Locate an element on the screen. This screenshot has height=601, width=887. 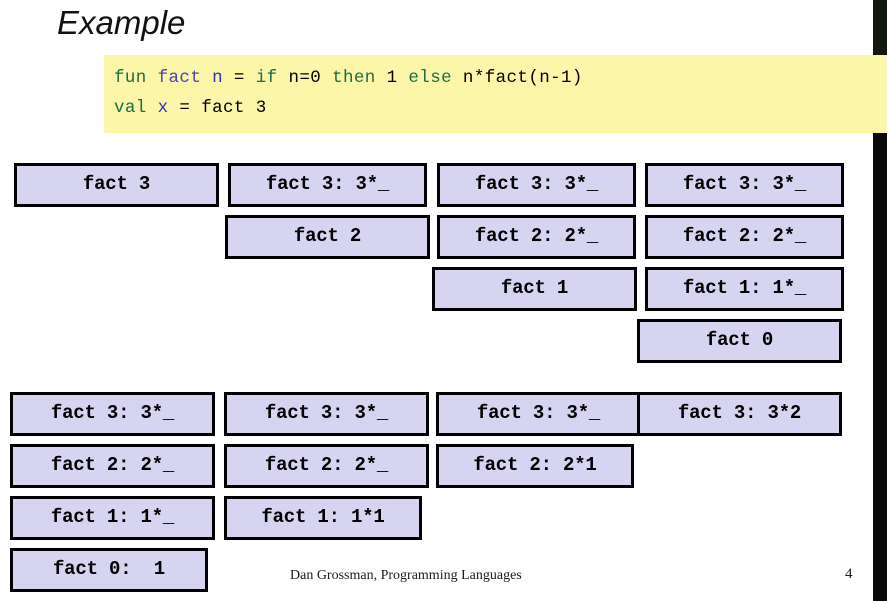
trace-box: fact 3 is located at coordinates (116, 185).